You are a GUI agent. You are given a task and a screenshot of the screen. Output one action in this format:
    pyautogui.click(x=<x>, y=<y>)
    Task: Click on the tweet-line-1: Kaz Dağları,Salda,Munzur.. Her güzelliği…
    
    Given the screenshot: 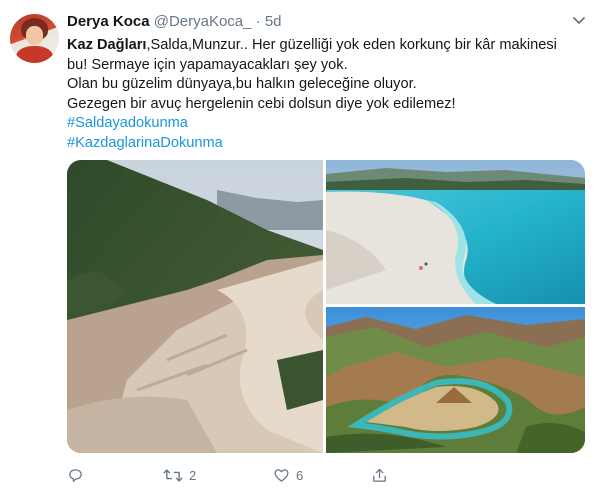 What is the action you would take?
    pyautogui.click(x=327, y=46)
    